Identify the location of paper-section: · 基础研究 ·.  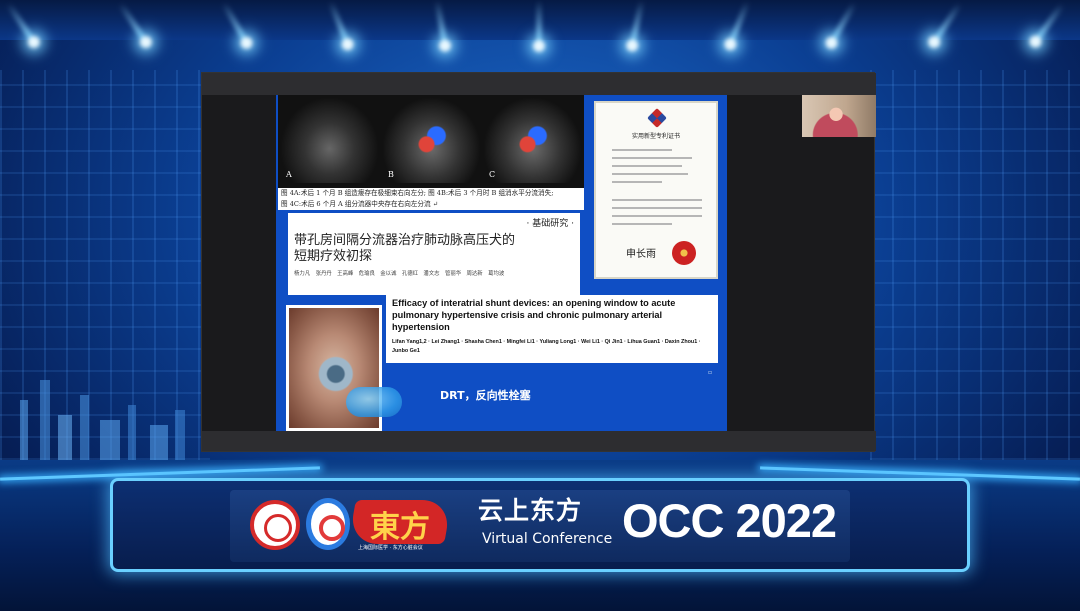
(550, 224).